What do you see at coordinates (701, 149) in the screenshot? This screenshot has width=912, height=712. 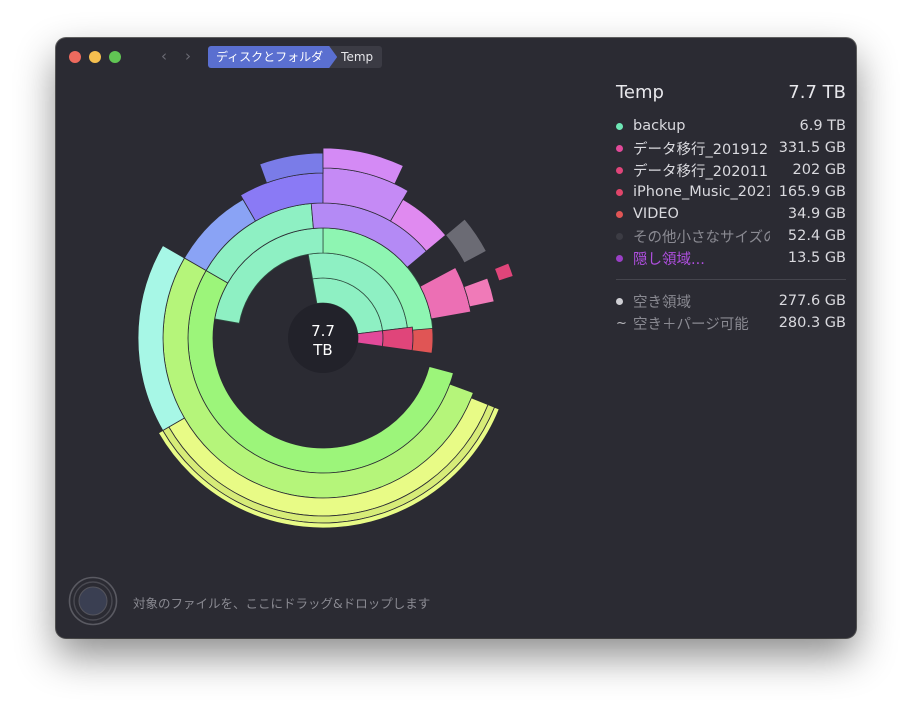 I see `item-name: データ移行_201912` at bounding box center [701, 149].